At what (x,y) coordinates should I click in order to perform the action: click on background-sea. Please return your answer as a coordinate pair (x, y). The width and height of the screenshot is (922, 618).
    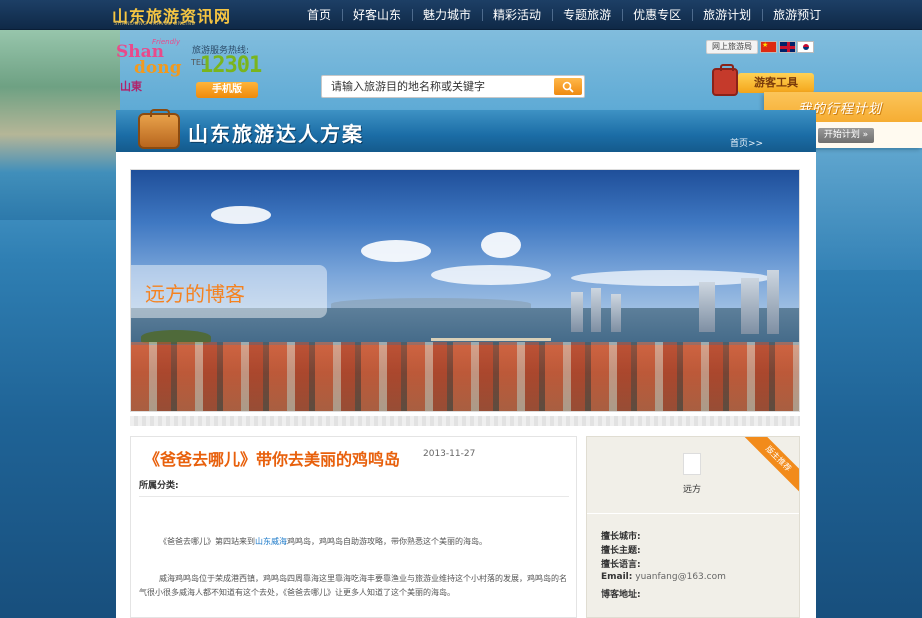
    Looking at the image, I should click on (868, 210).